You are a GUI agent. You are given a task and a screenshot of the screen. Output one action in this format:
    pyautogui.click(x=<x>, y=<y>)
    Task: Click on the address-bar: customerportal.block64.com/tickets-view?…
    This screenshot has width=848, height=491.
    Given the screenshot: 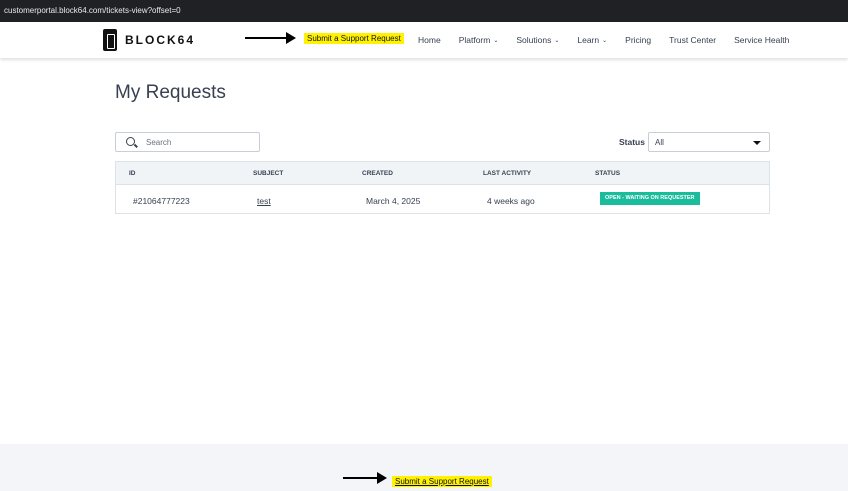 What is the action you would take?
    pyautogui.click(x=424, y=11)
    